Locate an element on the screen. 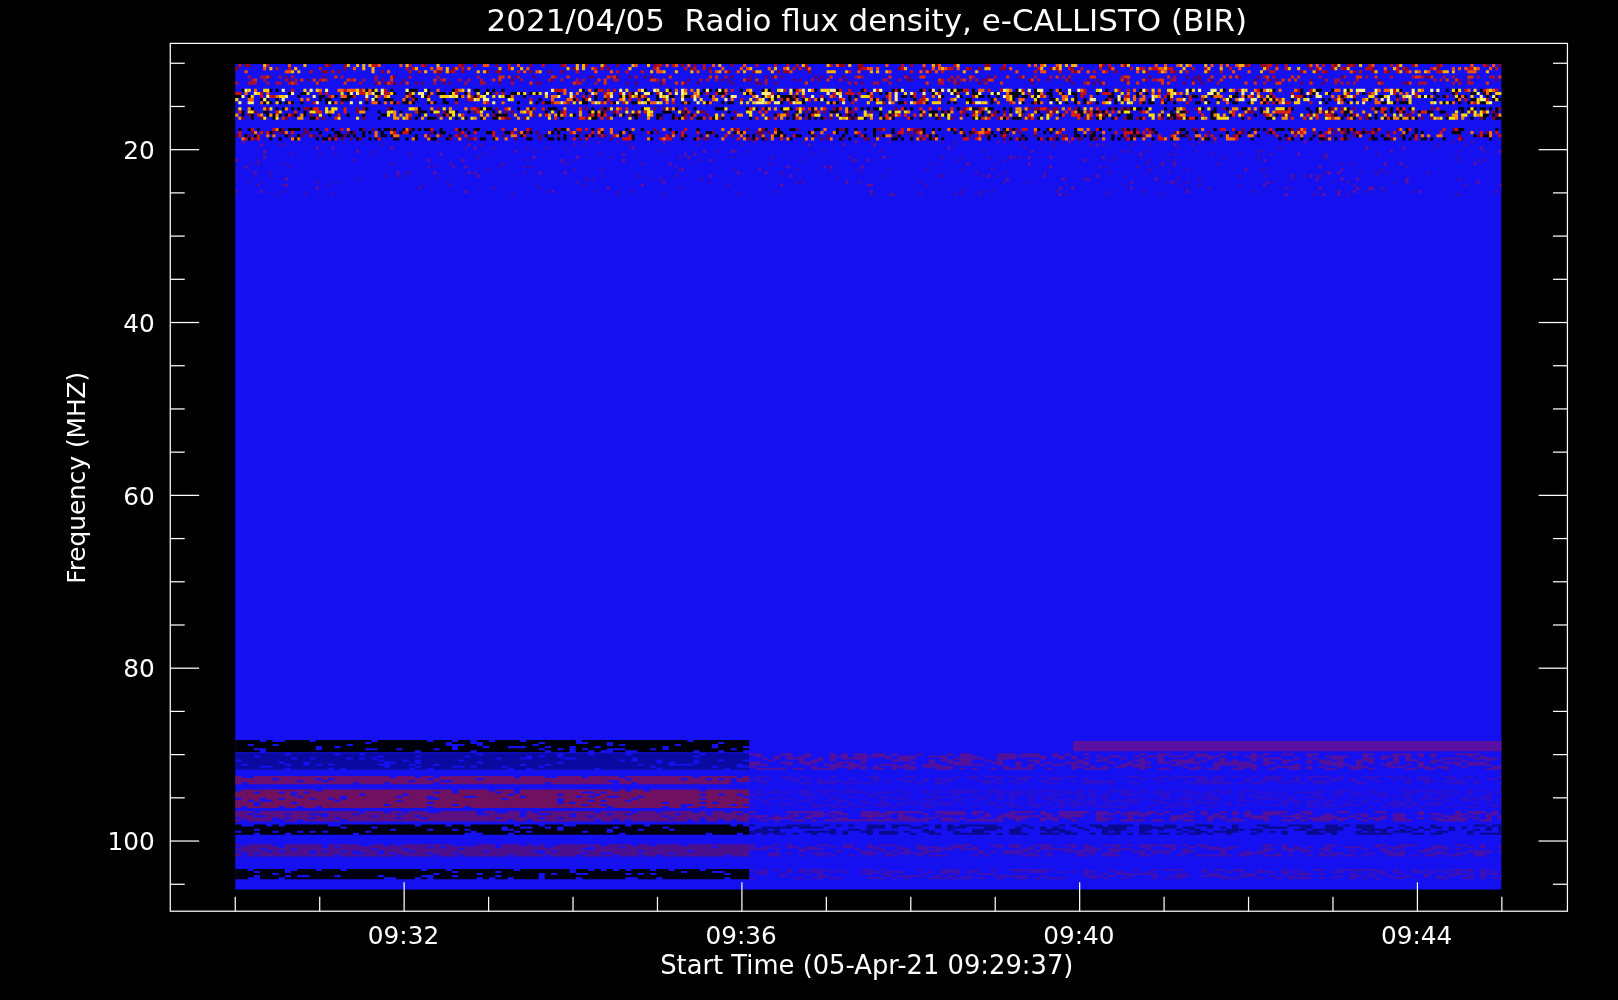 Image resolution: width=1618 pixels, height=1000 pixels. axis-tick-label: 09:32 is located at coordinates (403, 936).